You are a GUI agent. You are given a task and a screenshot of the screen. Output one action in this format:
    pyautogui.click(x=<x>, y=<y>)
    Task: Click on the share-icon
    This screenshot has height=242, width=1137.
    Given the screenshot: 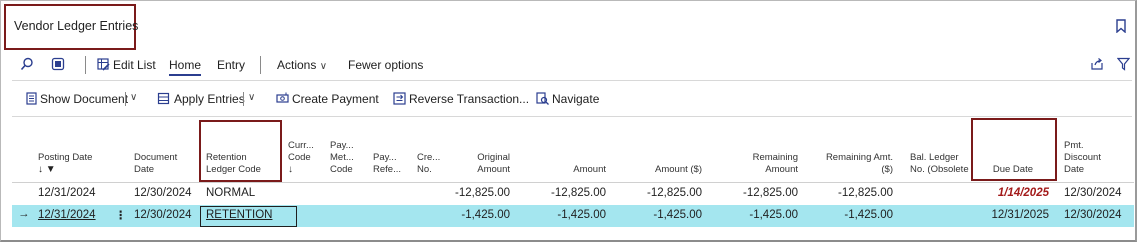 What is the action you would take?
    pyautogui.click(x=1097, y=64)
    